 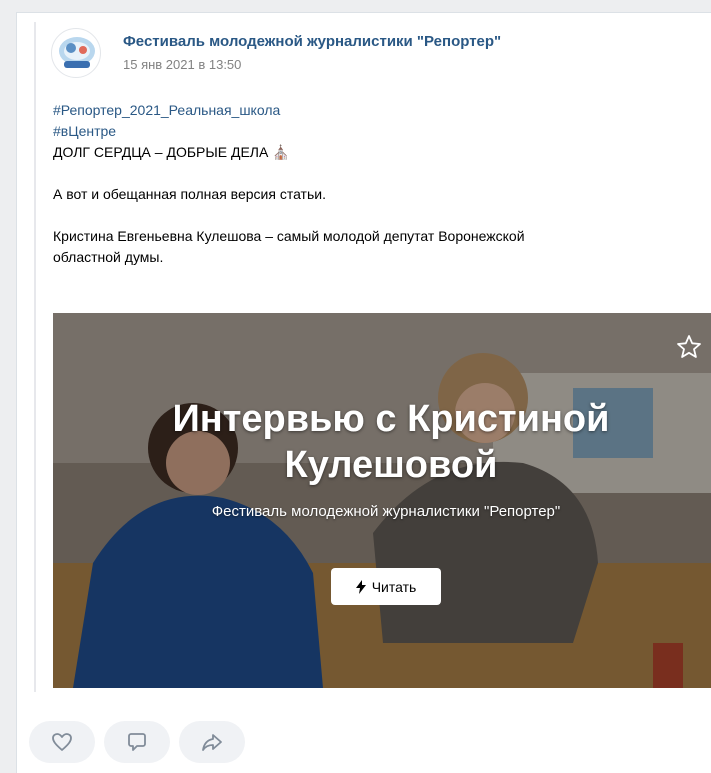 I want to click on comment-button, so click(x=137, y=742).